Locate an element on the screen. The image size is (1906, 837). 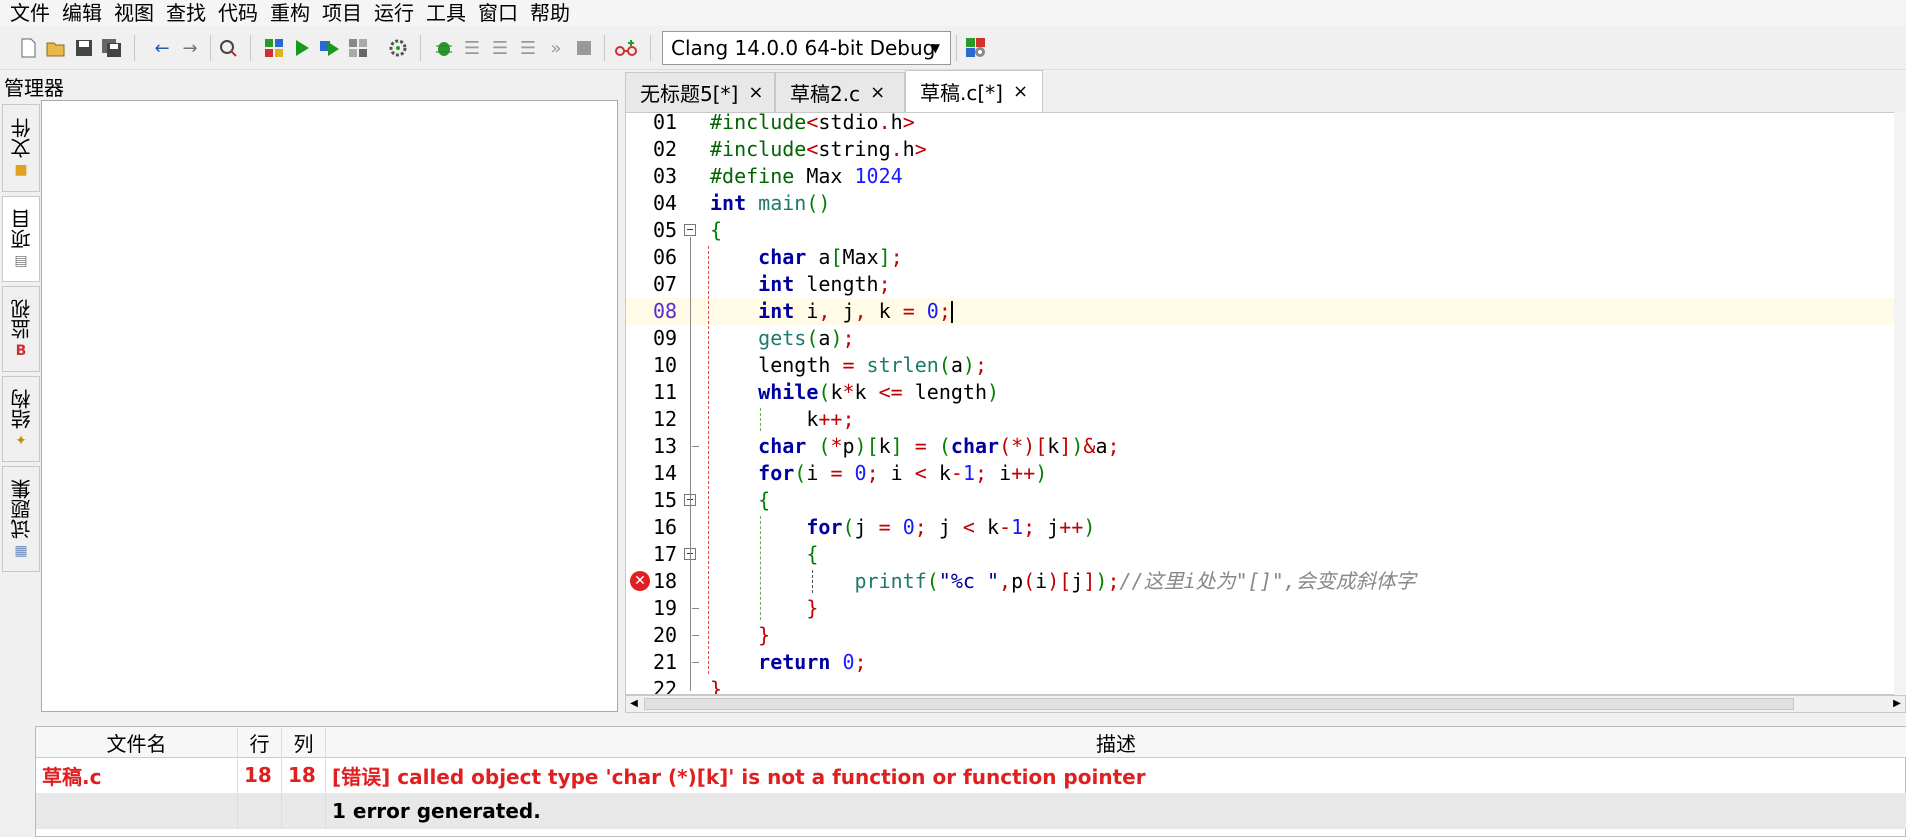
code-line: 10 length = strlen(a); is located at coordinates (1265, 365).